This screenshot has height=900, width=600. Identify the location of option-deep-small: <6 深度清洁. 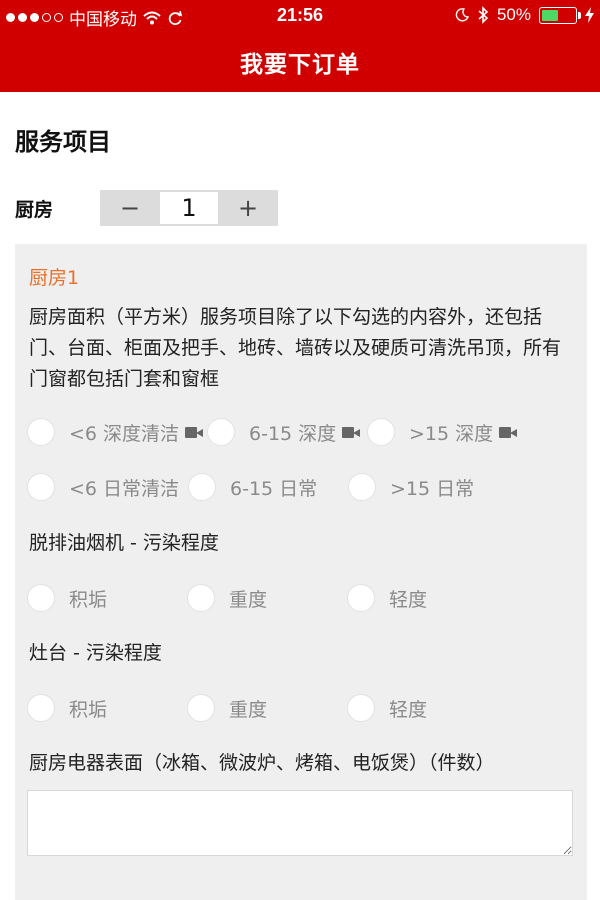
(115, 432).